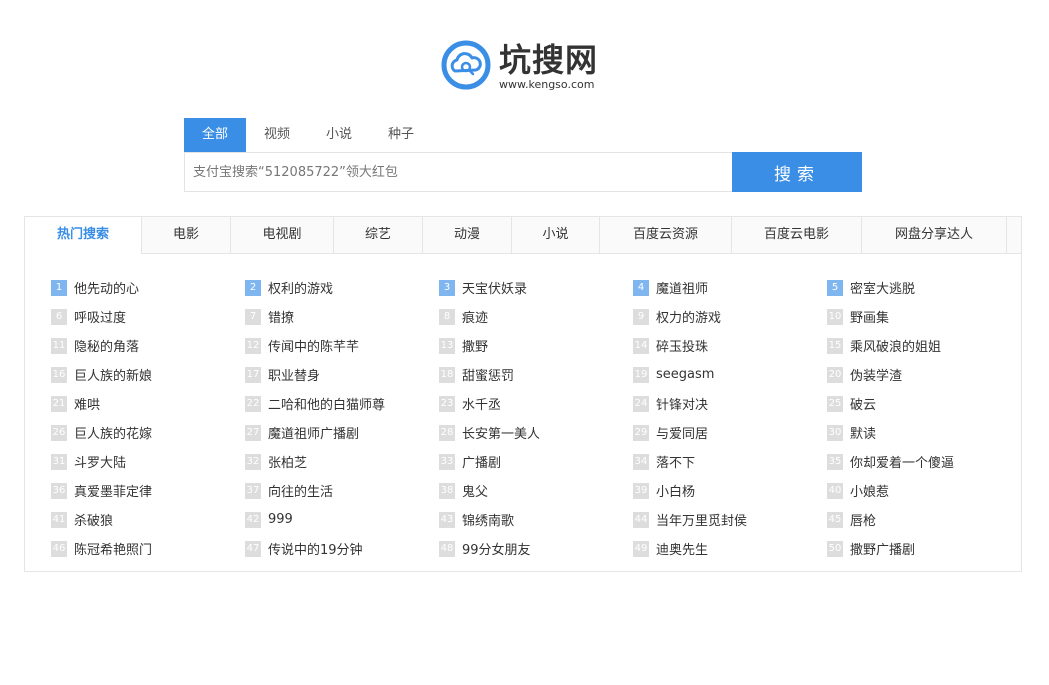 Image resolution: width=1049 pixels, height=685 pixels. Describe the element at coordinates (94, 521) in the screenshot. I see `hot-search-label: 杀破狼` at that location.